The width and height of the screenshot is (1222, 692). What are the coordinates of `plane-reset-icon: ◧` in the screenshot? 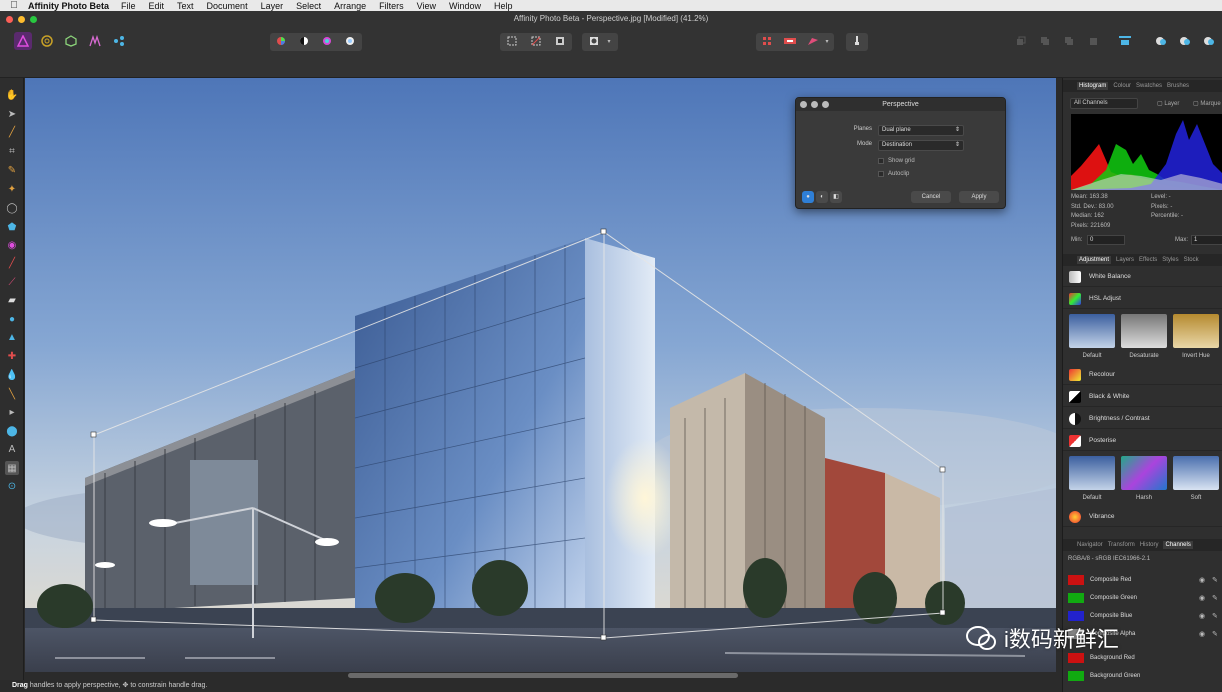 It's located at (836, 197).